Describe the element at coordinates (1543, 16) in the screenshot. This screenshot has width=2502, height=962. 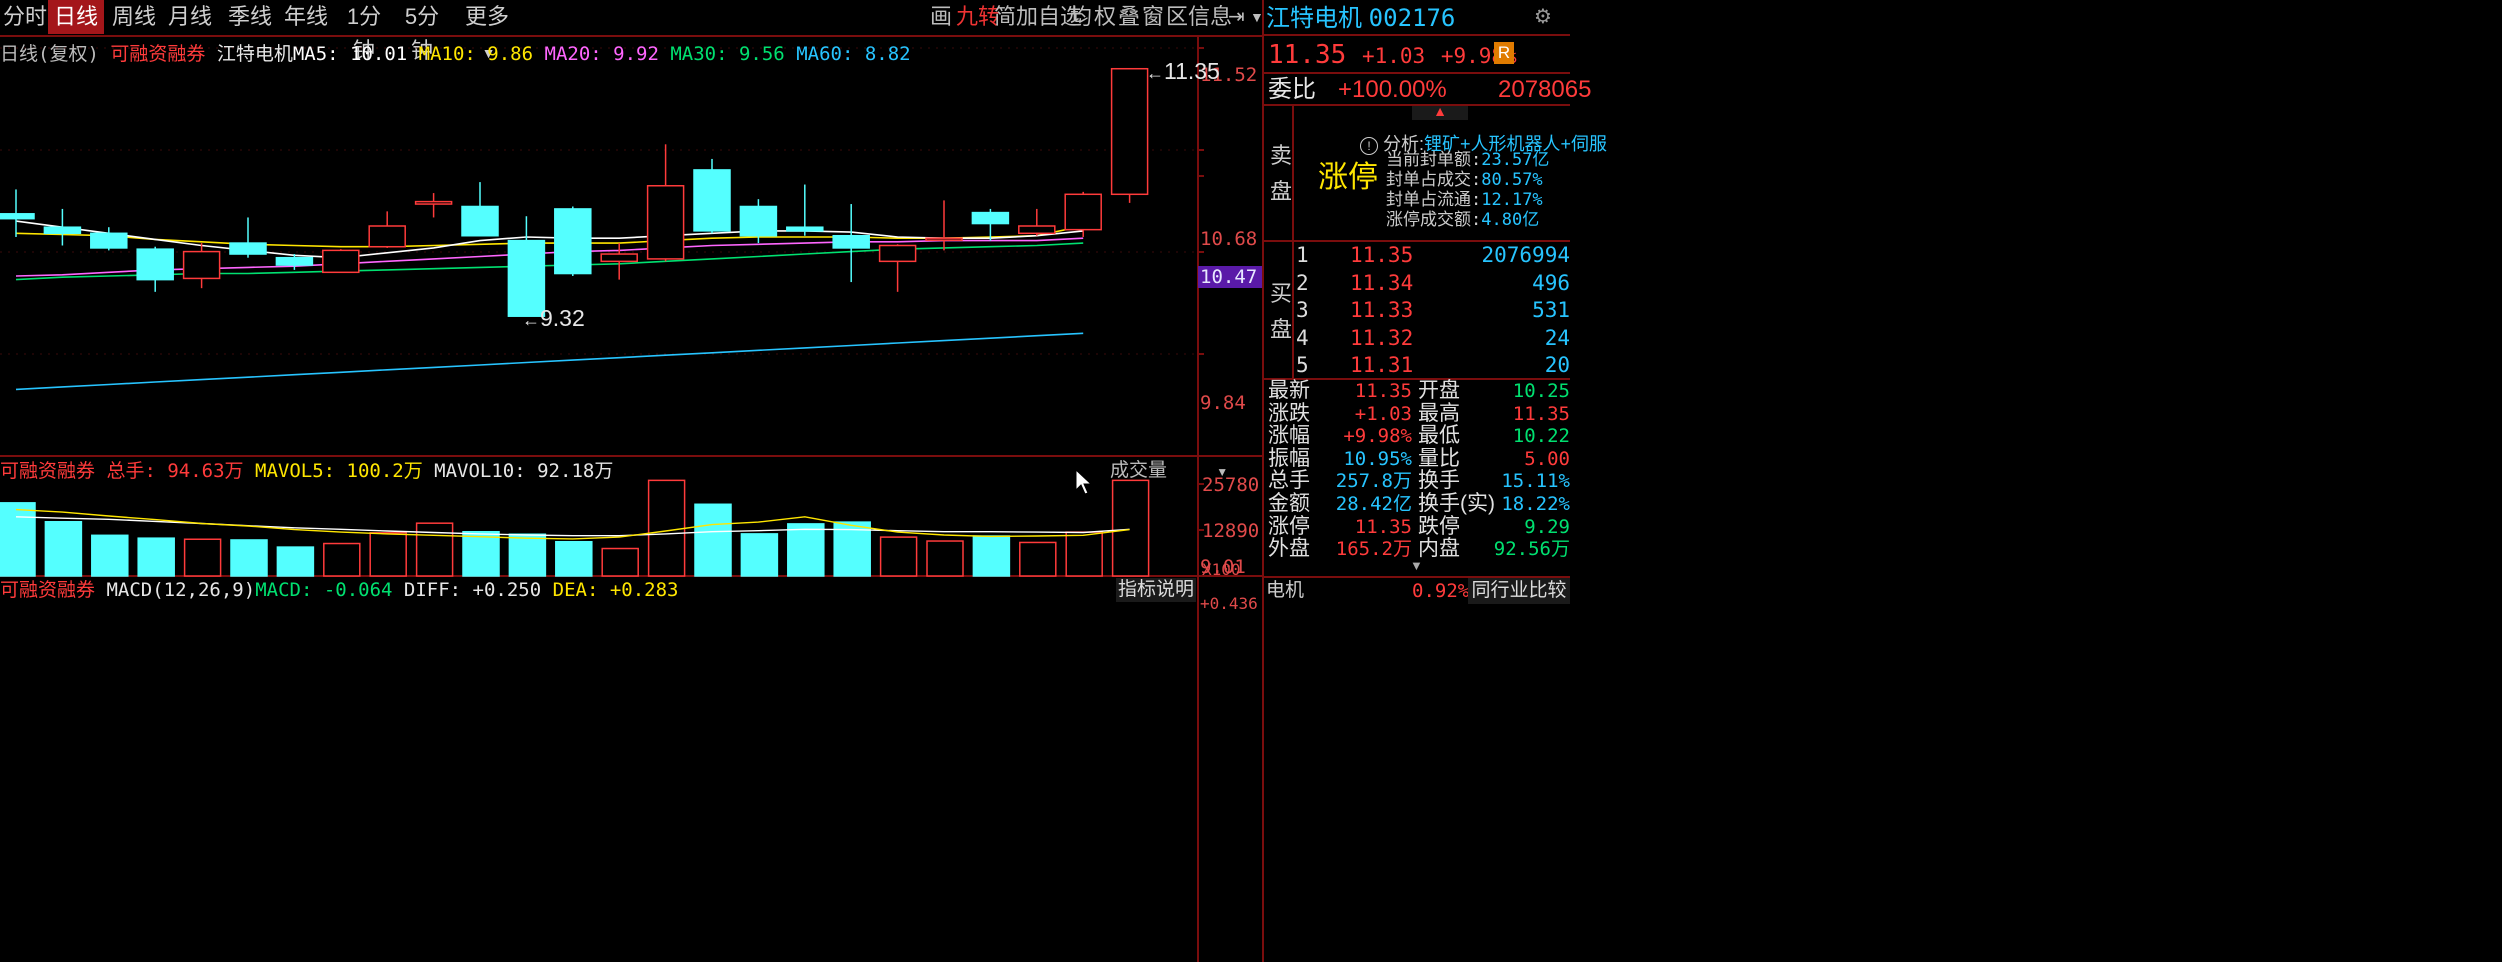
I see `settings-gear-icon: ⚙` at that location.